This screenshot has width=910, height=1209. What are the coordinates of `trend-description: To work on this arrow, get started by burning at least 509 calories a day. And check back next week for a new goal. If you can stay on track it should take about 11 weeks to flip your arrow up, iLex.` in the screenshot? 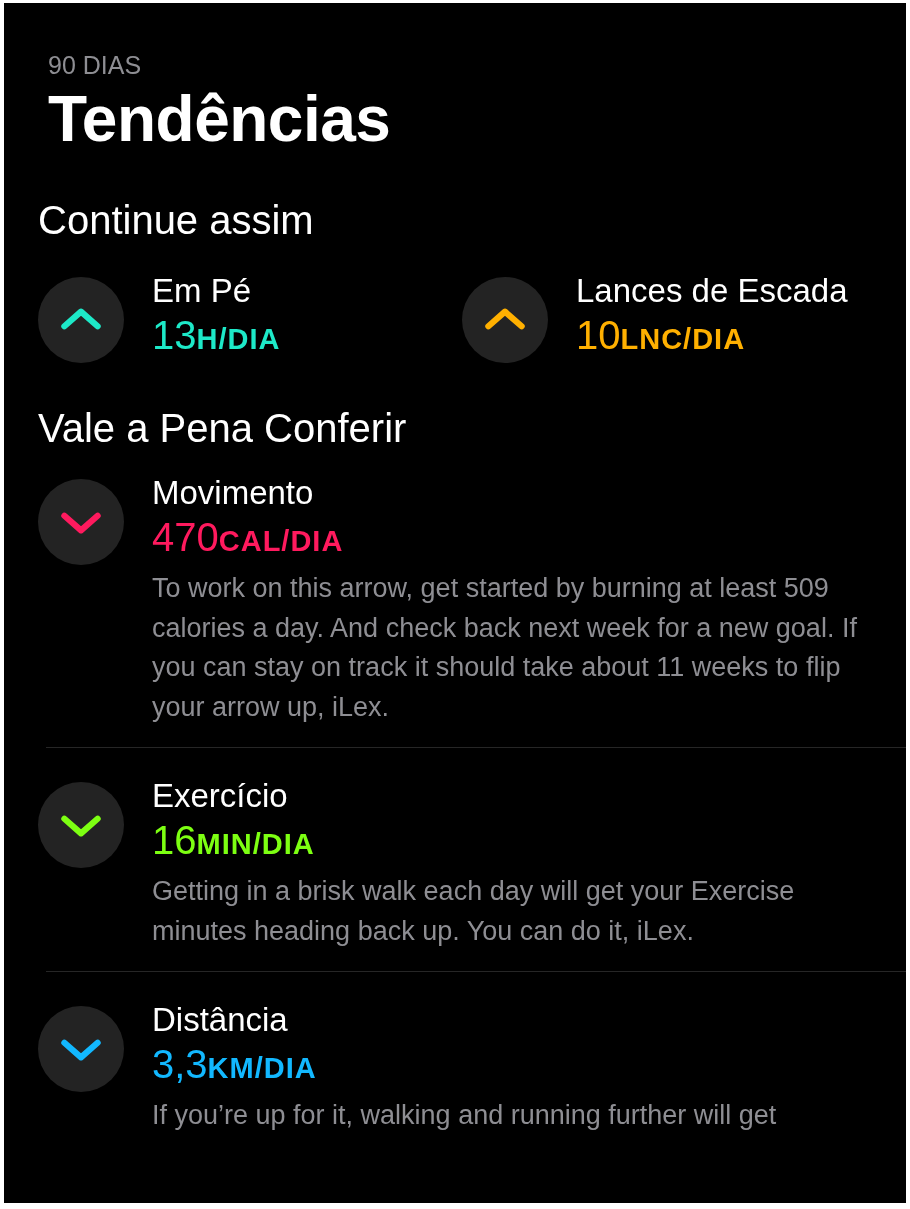 It's located at (505, 648).